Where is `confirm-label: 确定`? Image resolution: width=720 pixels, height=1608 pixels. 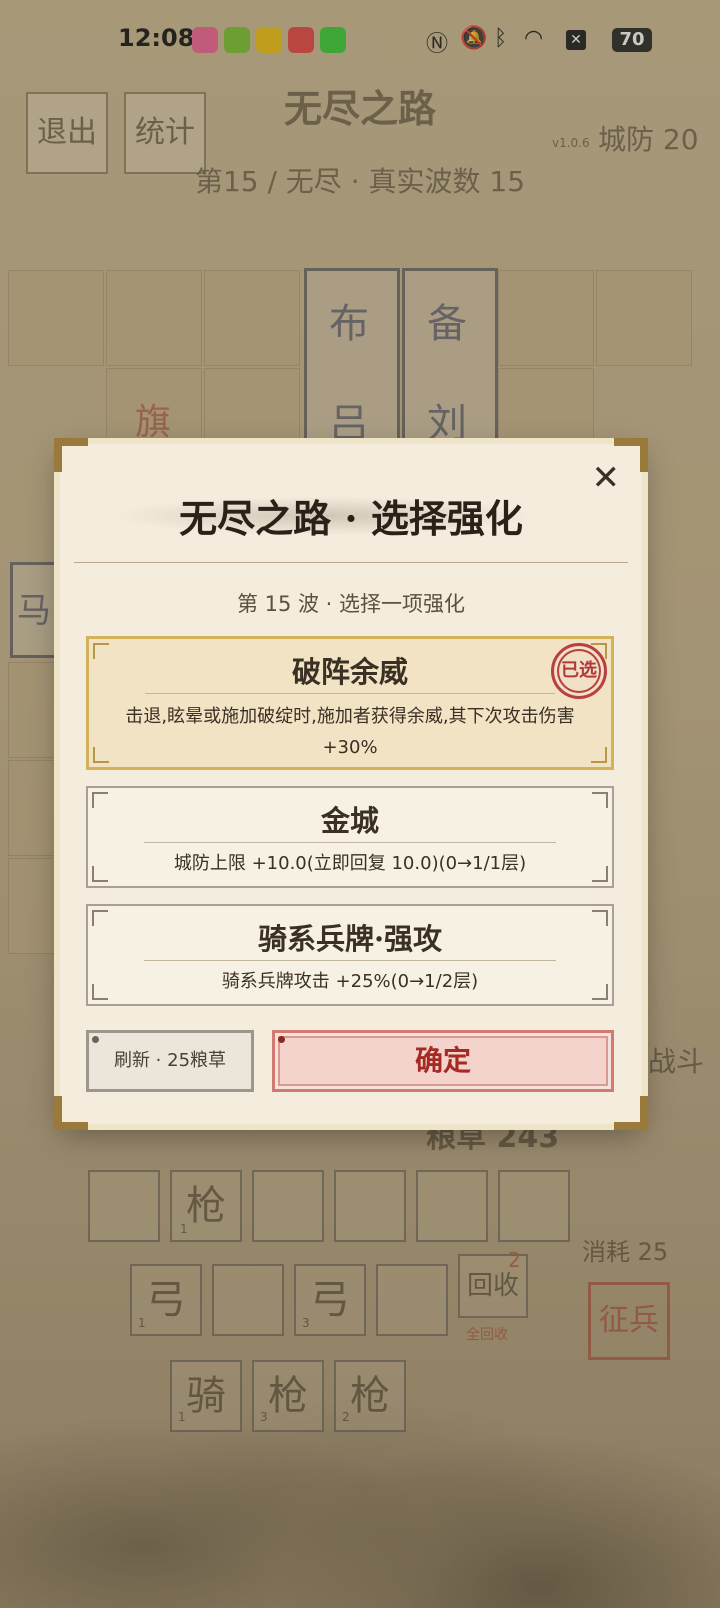 confirm-label: 确定 is located at coordinates (442, 1060).